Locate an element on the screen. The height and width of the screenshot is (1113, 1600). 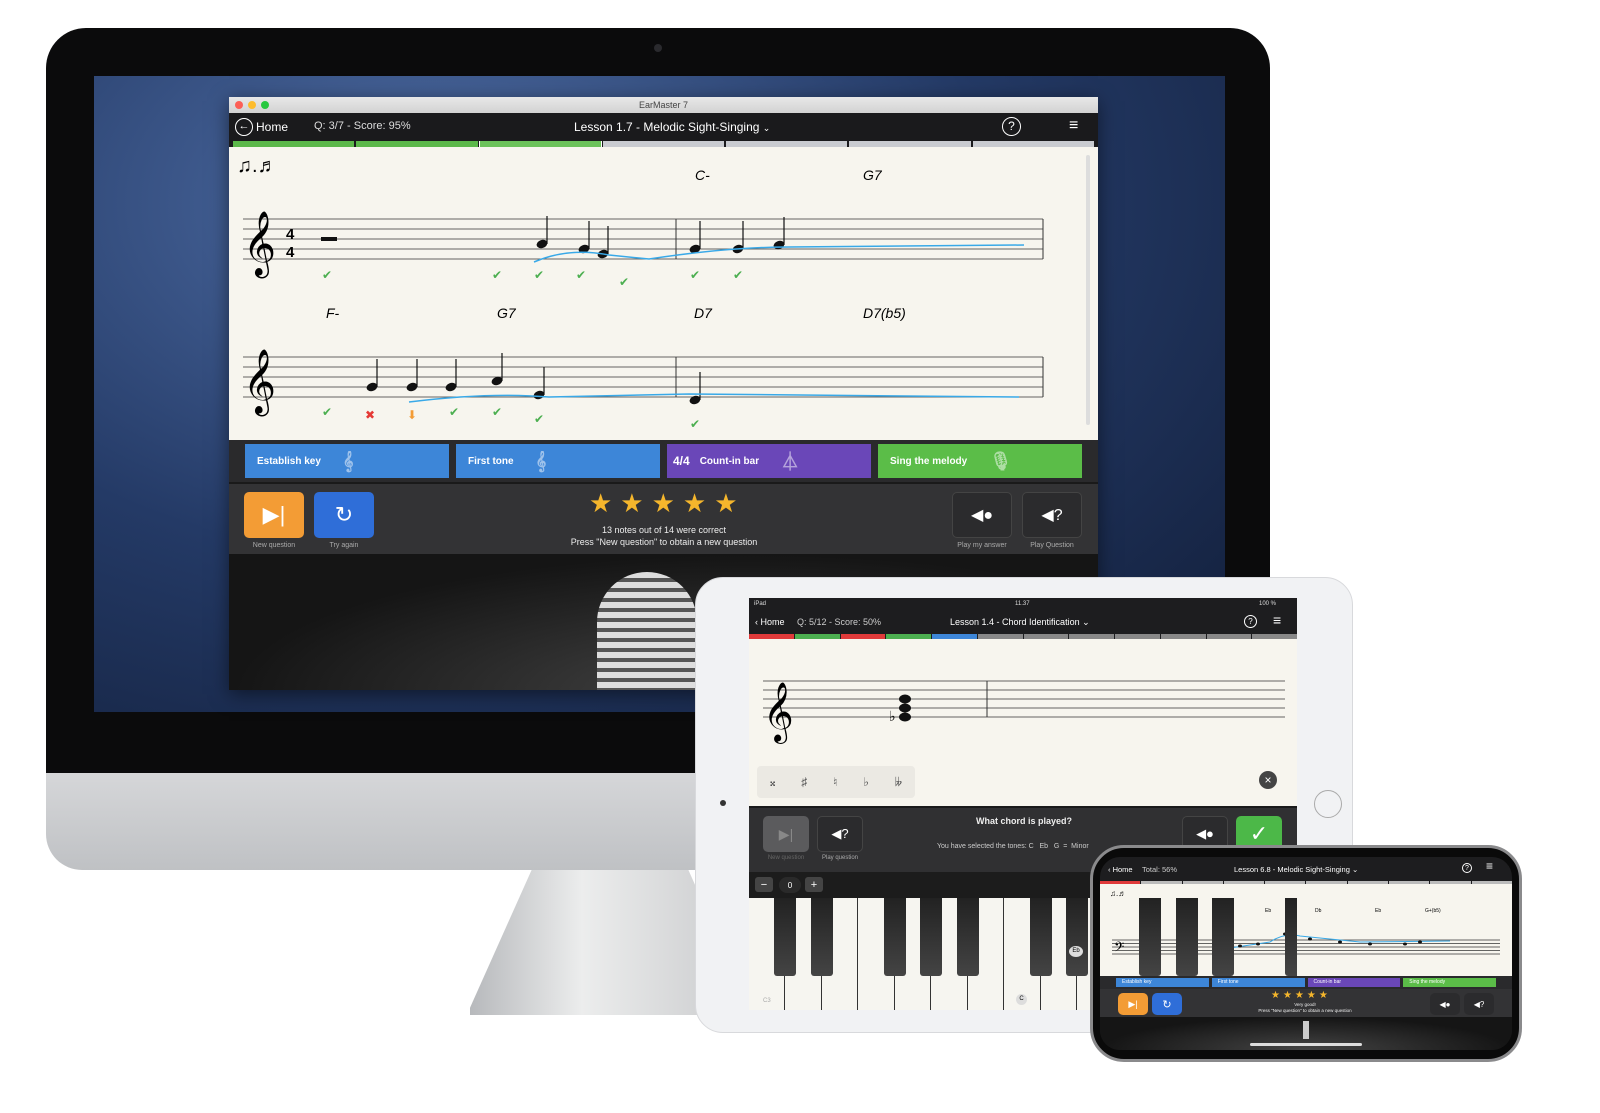
flat-icon: ♭ is located at coordinates (892, 716).